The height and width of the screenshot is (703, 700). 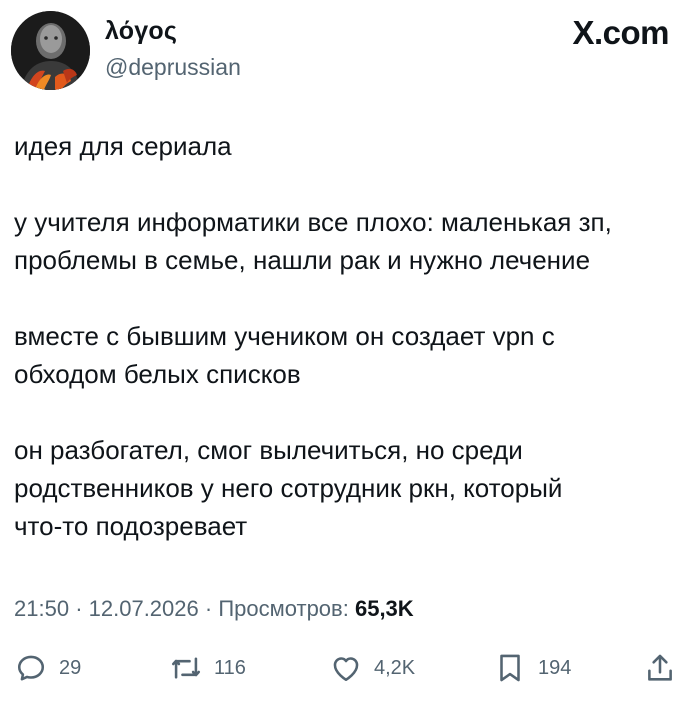 What do you see at coordinates (395, 667) in the screenshot?
I see `like-count: 4,2K` at bounding box center [395, 667].